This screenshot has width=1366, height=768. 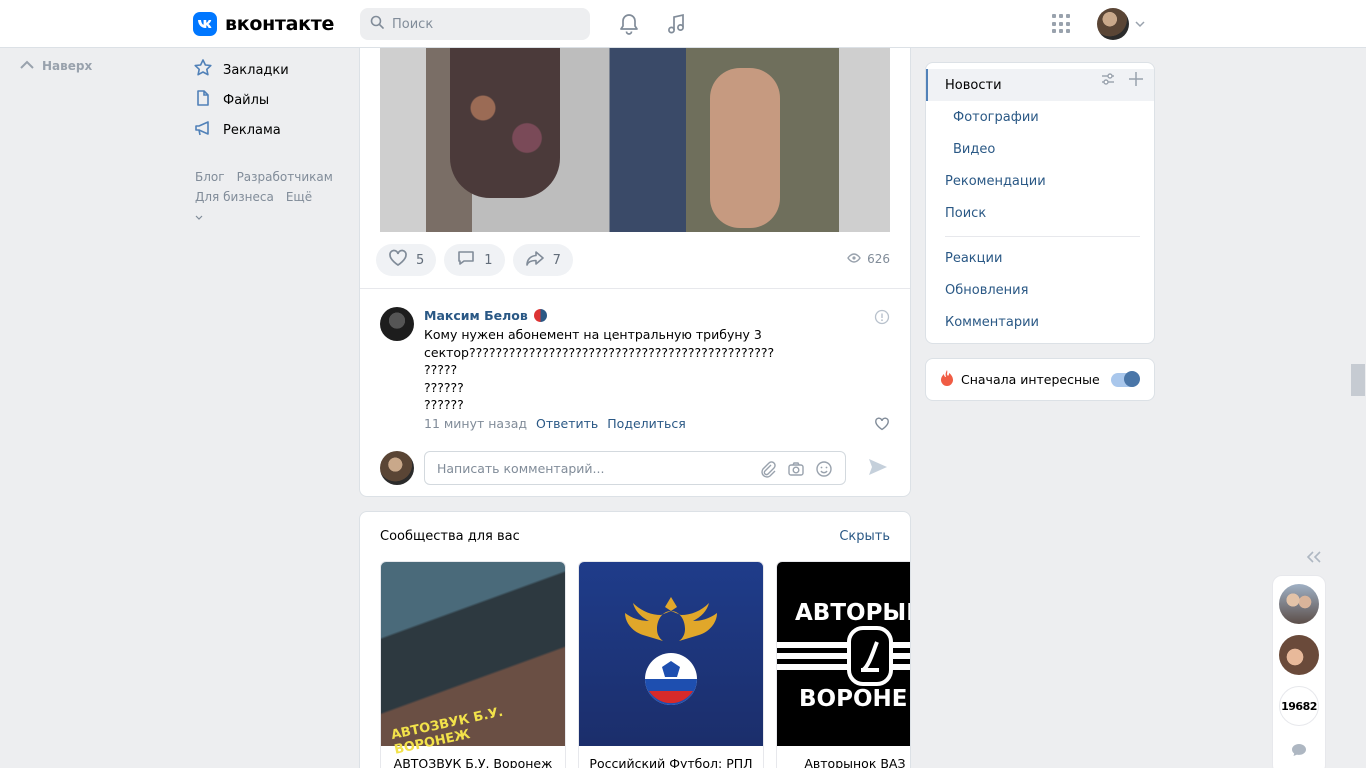 I want to click on camera-icon, so click(x=796, y=471).